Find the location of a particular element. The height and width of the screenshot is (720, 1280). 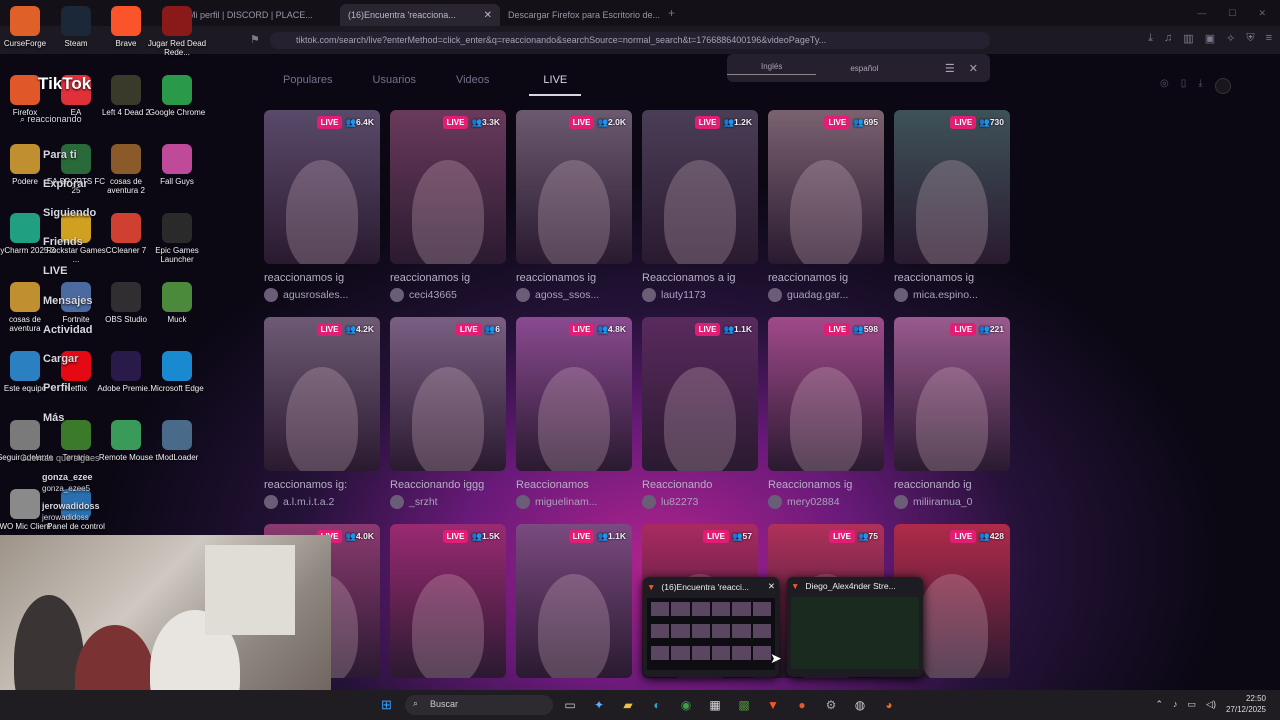

live-card: LIVE 👥4.2K reaccionamos ig: a.l.m.i.t.a.2 is located at coordinates (322, 420).